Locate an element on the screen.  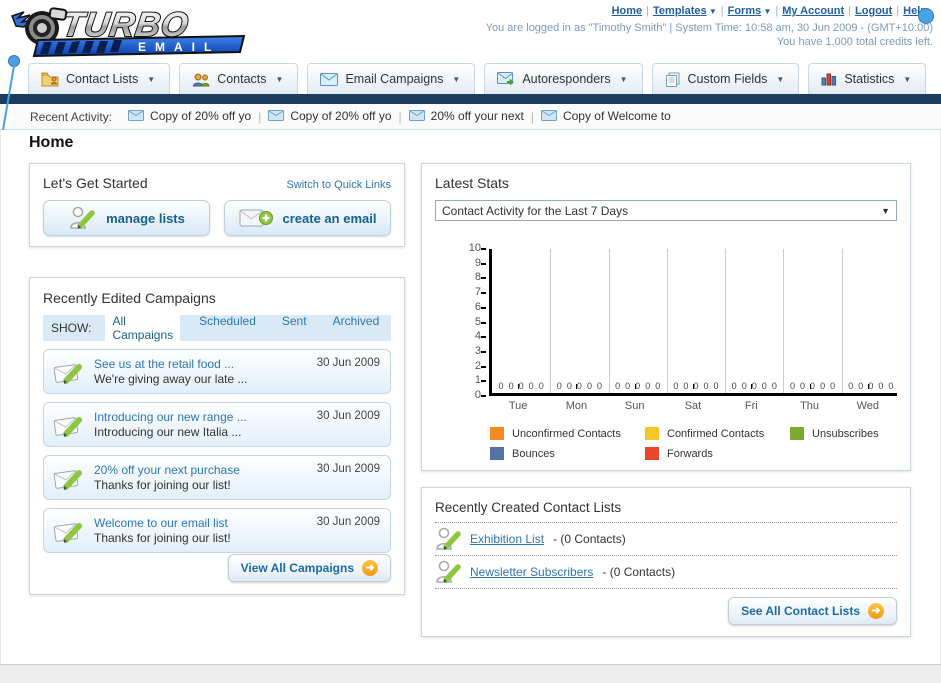
nav-tab-statistics: Statistics ▼ is located at coordinates (867, 78).